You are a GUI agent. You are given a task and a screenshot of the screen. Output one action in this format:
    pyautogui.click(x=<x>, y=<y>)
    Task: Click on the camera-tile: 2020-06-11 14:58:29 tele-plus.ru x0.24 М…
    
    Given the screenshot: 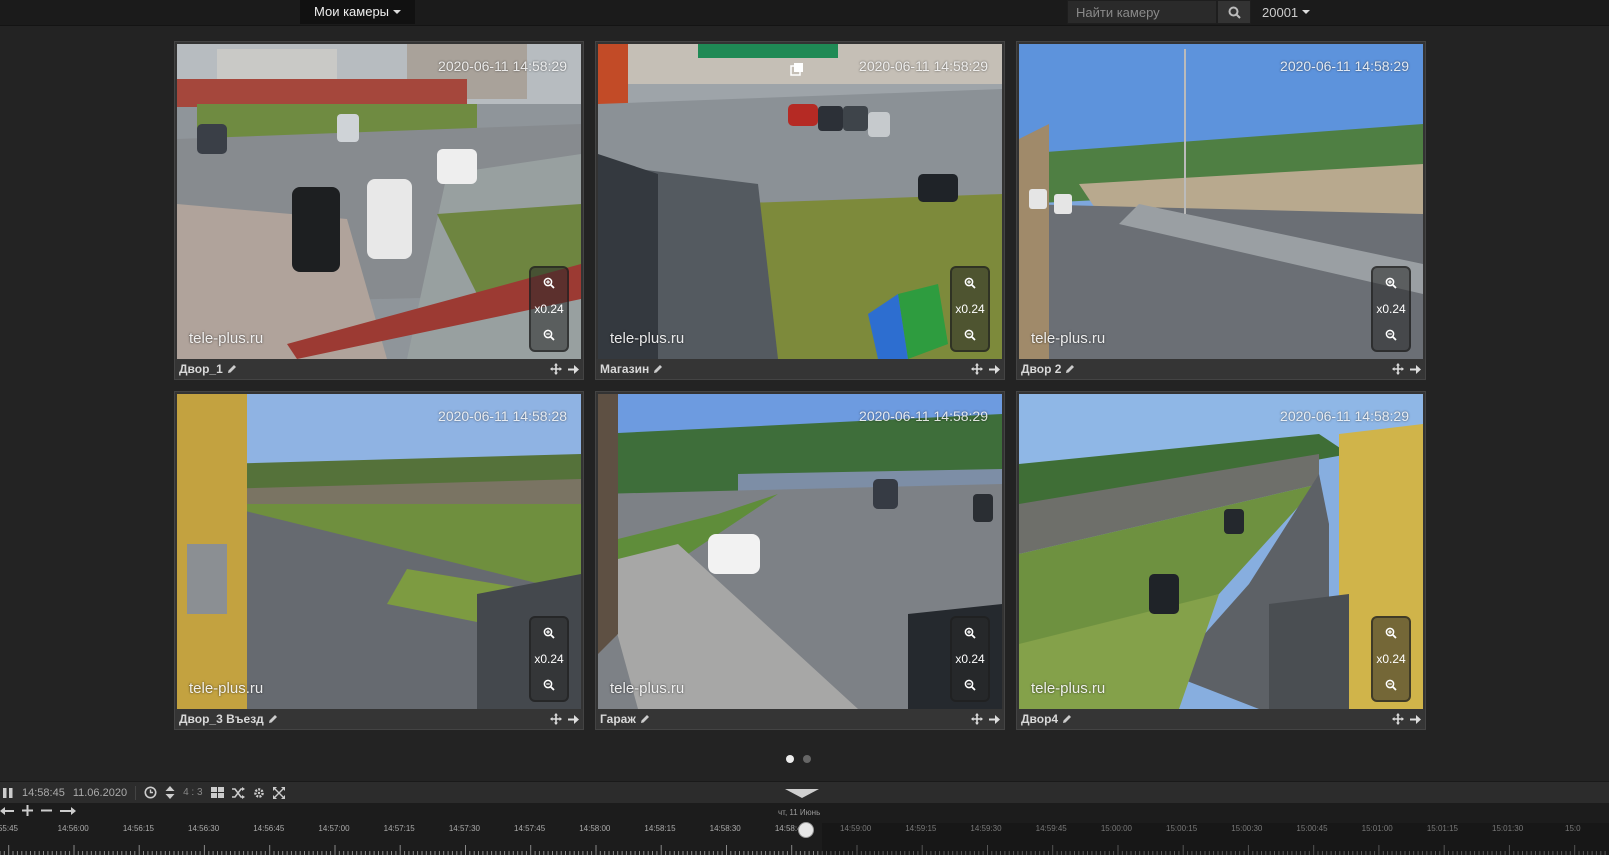 What is the action you would take?
    pyautogui.click(x=800, y=210)
    